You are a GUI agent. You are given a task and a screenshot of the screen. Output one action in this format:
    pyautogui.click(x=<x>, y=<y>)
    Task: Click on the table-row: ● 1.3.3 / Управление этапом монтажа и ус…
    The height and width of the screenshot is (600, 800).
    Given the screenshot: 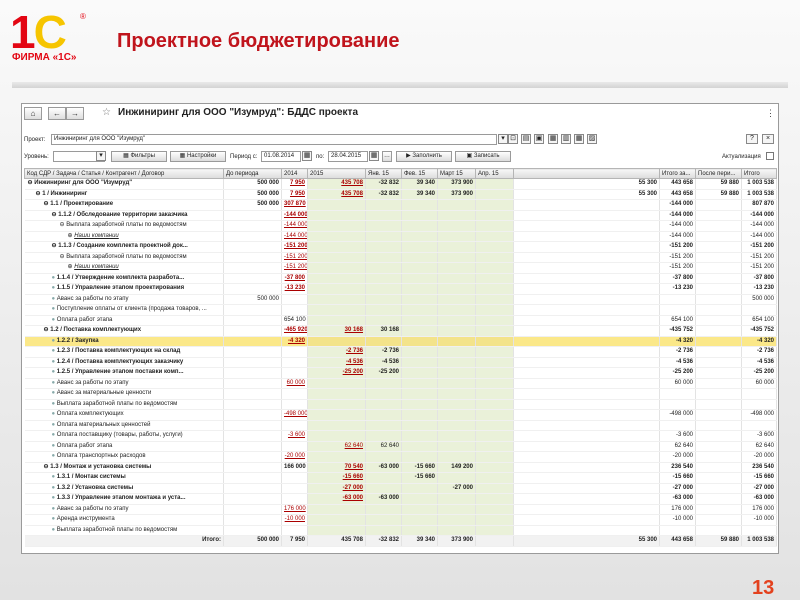 What is the action you would take?
    pyautogui.click(x=400, y=499)
    